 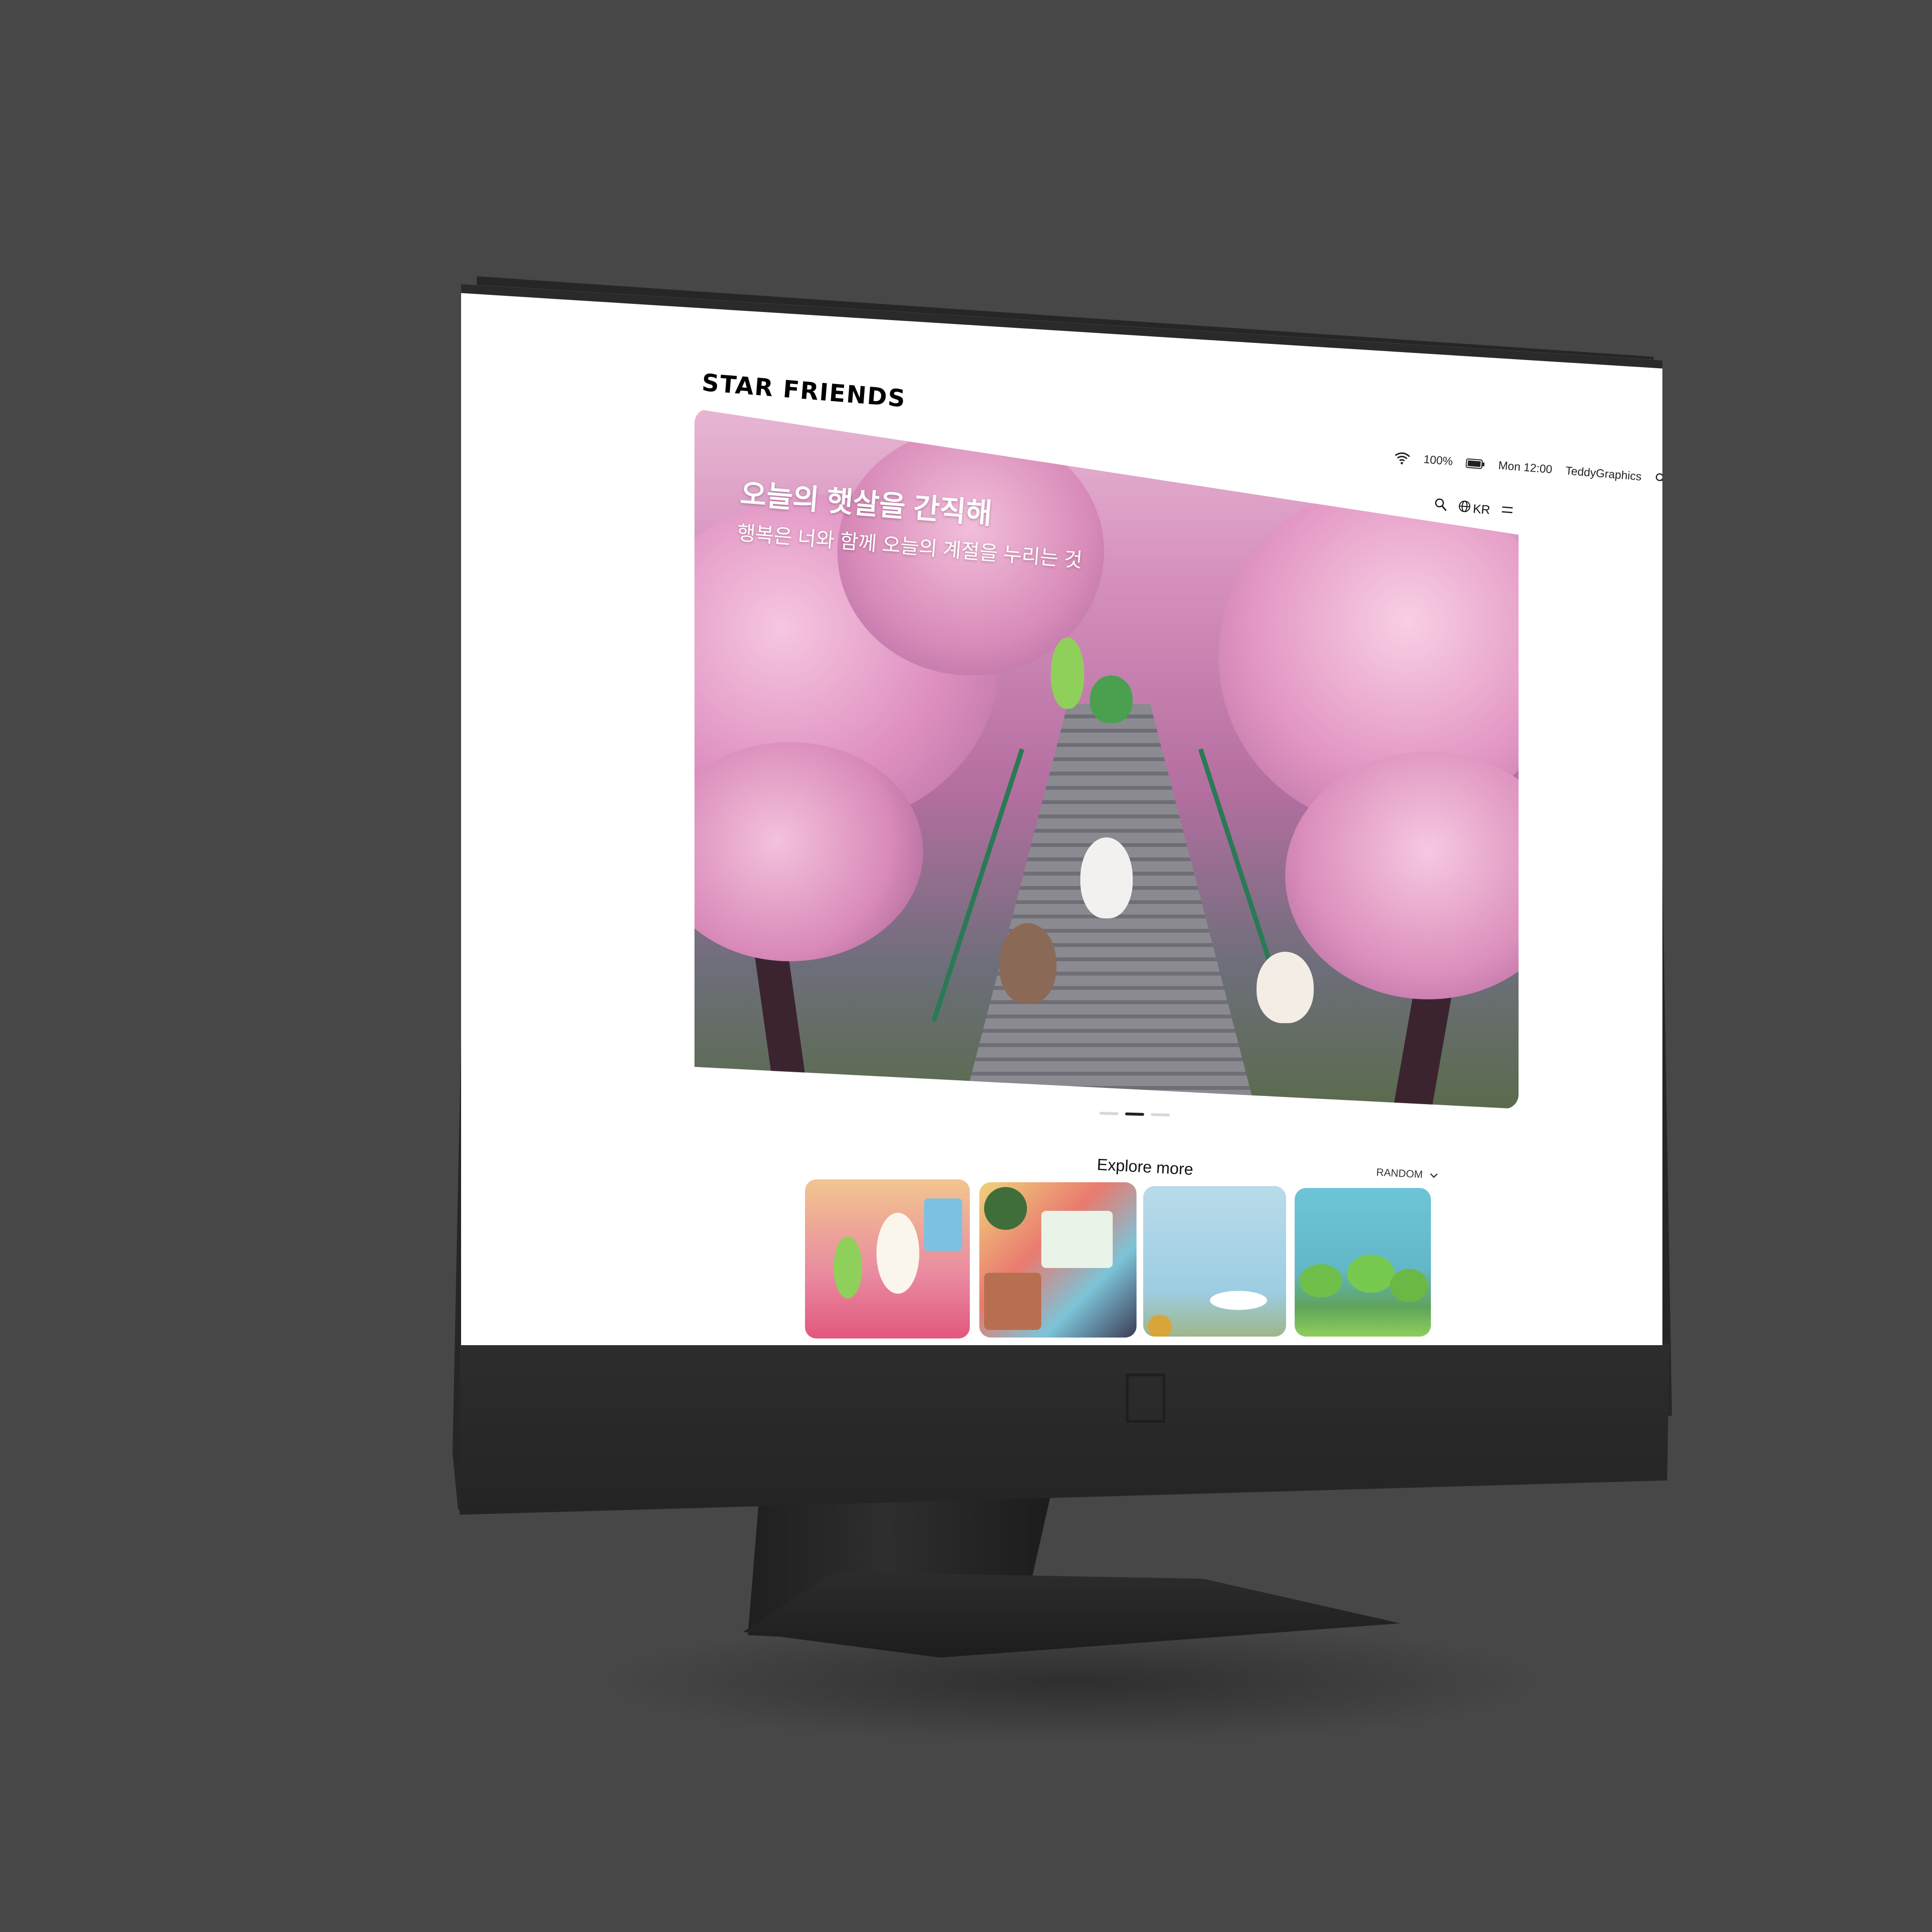 I want to click on menu-file: File, so click(x=624, y=319).